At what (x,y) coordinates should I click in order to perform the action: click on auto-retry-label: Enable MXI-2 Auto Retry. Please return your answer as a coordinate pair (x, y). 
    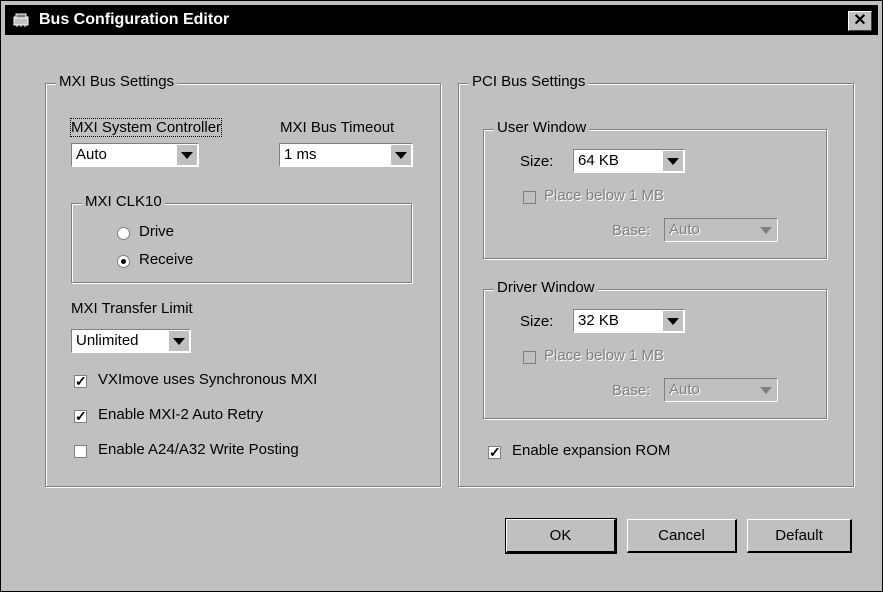
    Looking at the image, I should click on (180, 414).